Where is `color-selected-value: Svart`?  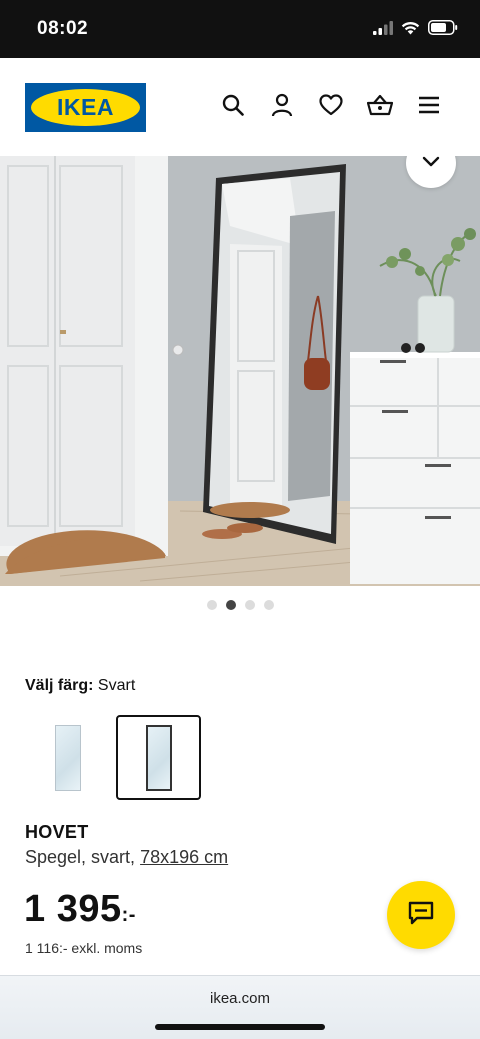
color-selected-value: Svart is located at coordinates (116, 685).